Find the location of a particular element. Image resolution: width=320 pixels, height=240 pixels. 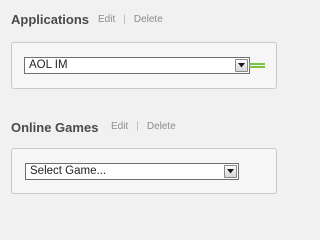

online-games-actions: Edit | Delete is located at coordinates (143, 126).